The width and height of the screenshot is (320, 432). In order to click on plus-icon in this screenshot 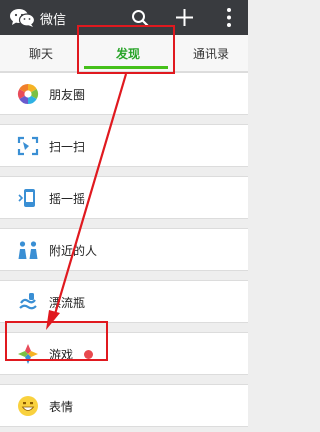, I will do `click(184, 17)`.